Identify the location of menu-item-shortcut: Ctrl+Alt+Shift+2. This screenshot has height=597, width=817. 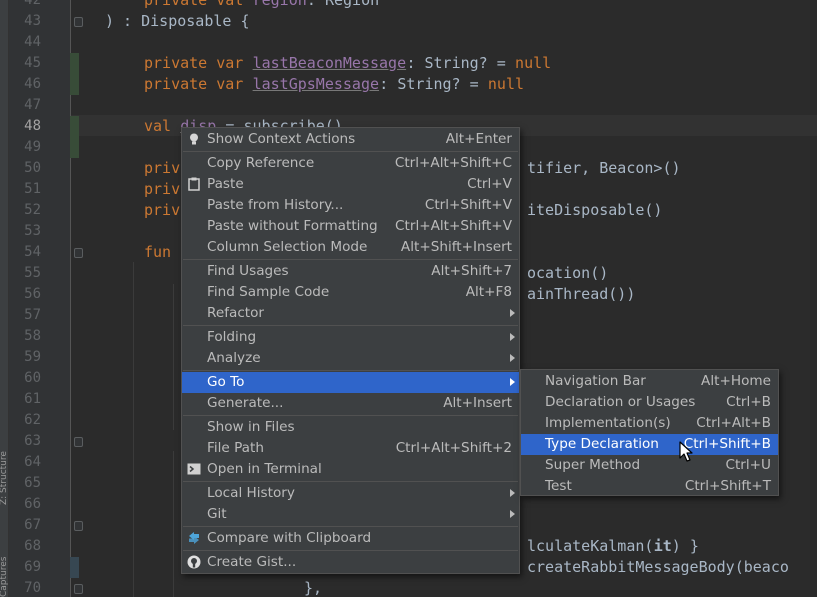
(453, 448).